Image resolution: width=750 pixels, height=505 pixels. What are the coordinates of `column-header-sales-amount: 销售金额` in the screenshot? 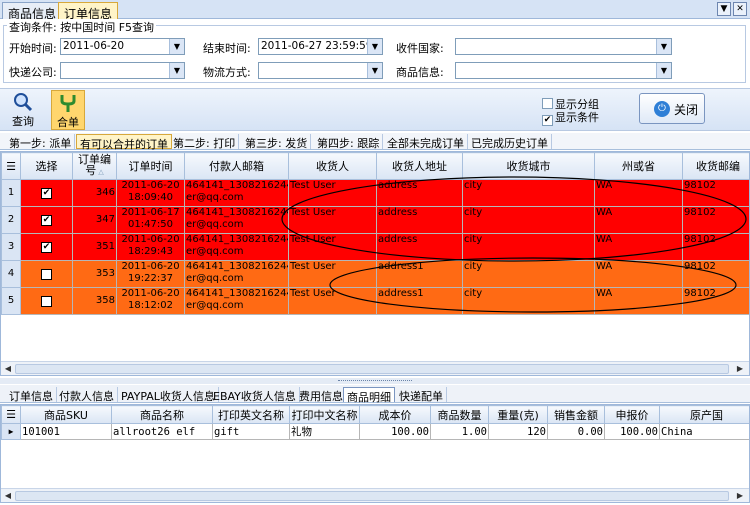 It's located at (576, 414).